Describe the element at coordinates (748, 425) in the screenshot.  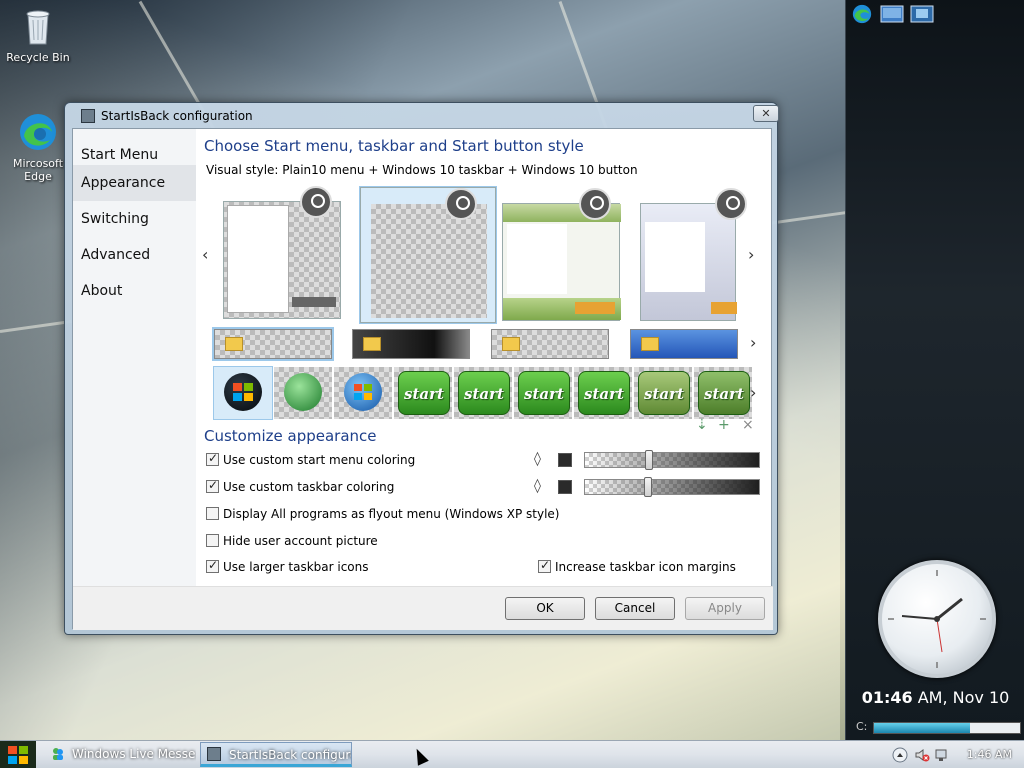
I see `remove-style-icon: ×` at that location.